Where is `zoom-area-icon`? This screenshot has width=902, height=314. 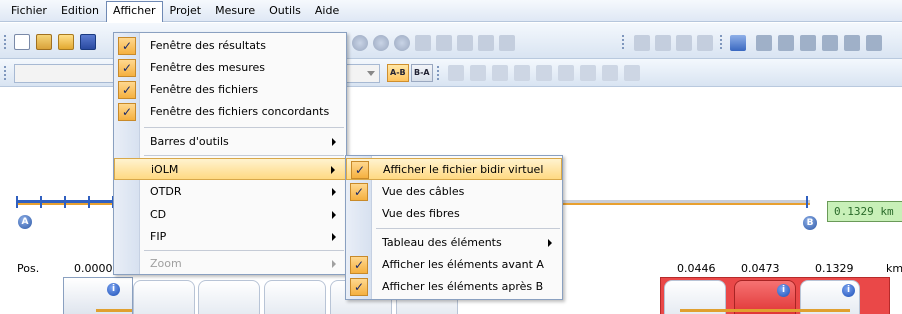
zoom-area-icon is located at coordinates (381, 43).